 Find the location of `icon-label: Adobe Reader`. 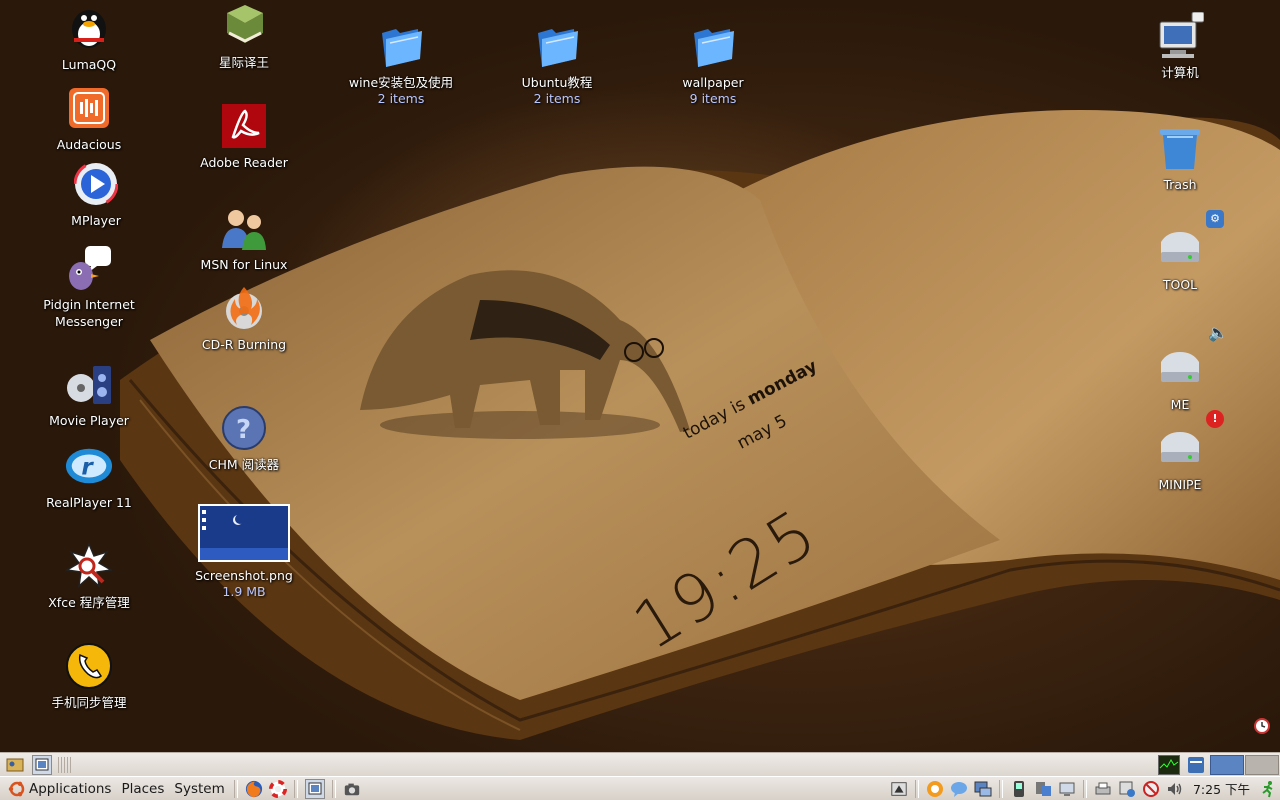

icon-label: Adobe Reader is located at coordinates (244, 162).